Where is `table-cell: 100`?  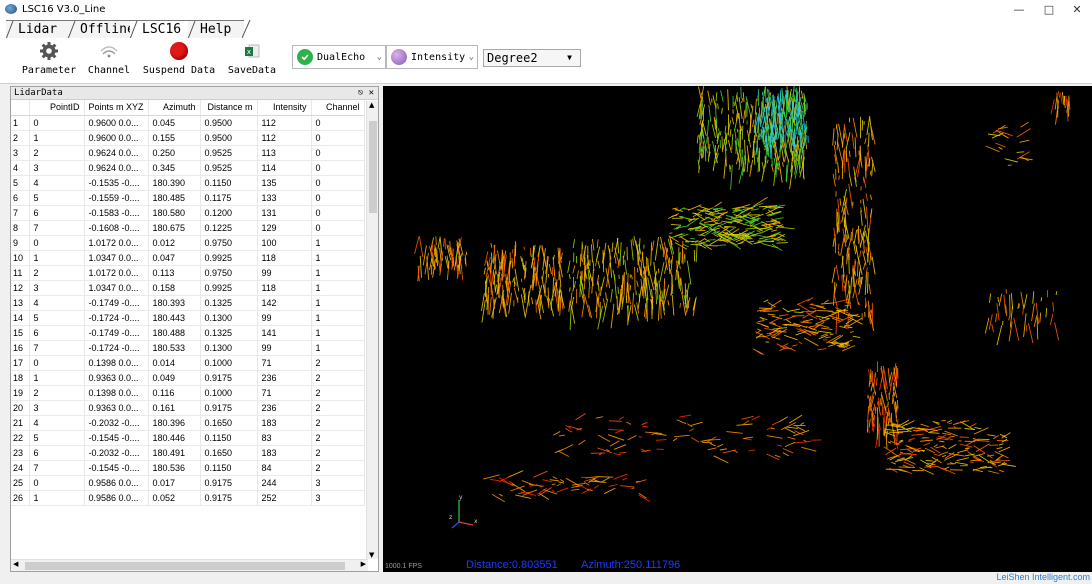
table-cell: 100 is located at coordinates (284, 243).